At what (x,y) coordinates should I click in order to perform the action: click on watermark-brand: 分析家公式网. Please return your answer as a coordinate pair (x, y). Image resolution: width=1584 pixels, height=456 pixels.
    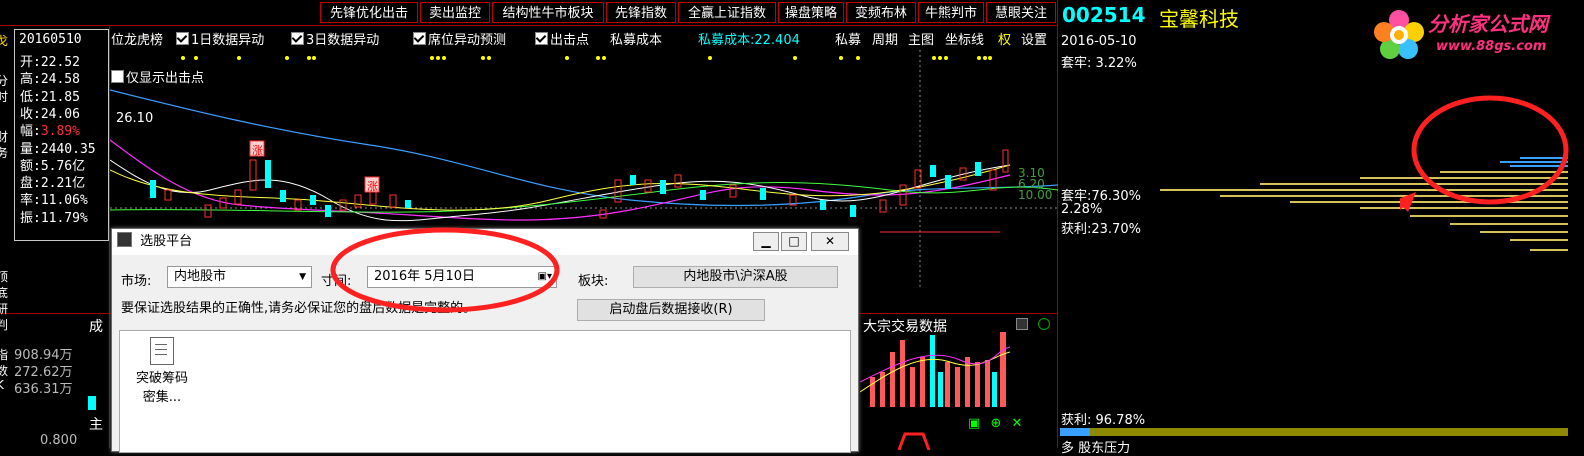
    Looking at the image, I should click on (1488, 24).